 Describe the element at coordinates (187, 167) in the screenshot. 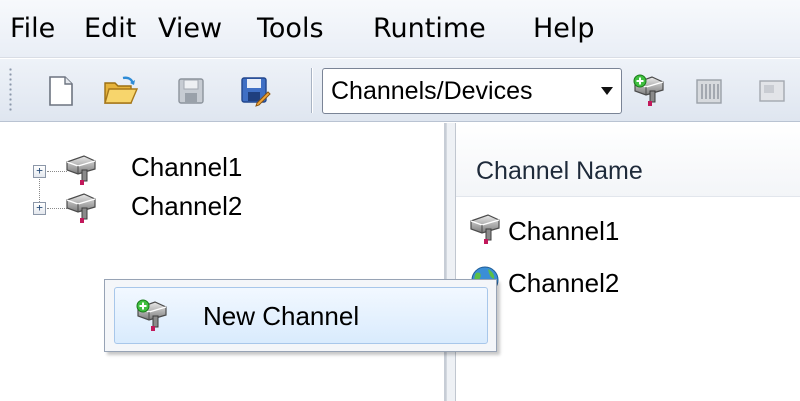

I see `tree-item-label: Channel1` at that location.